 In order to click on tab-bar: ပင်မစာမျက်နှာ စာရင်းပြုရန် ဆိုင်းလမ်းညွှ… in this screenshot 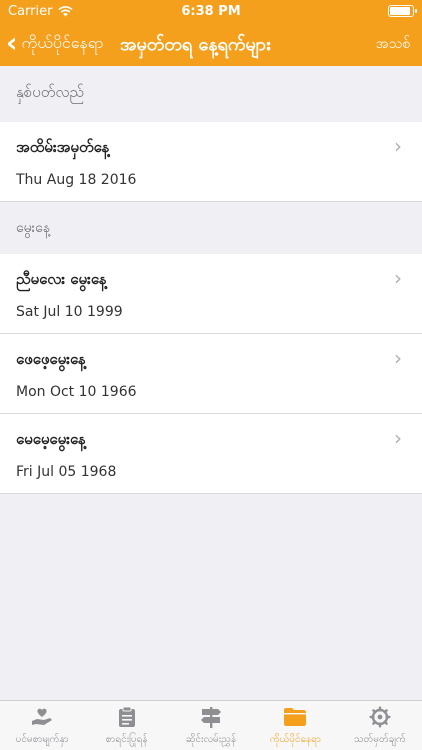, I will do `click(211, 725)`.